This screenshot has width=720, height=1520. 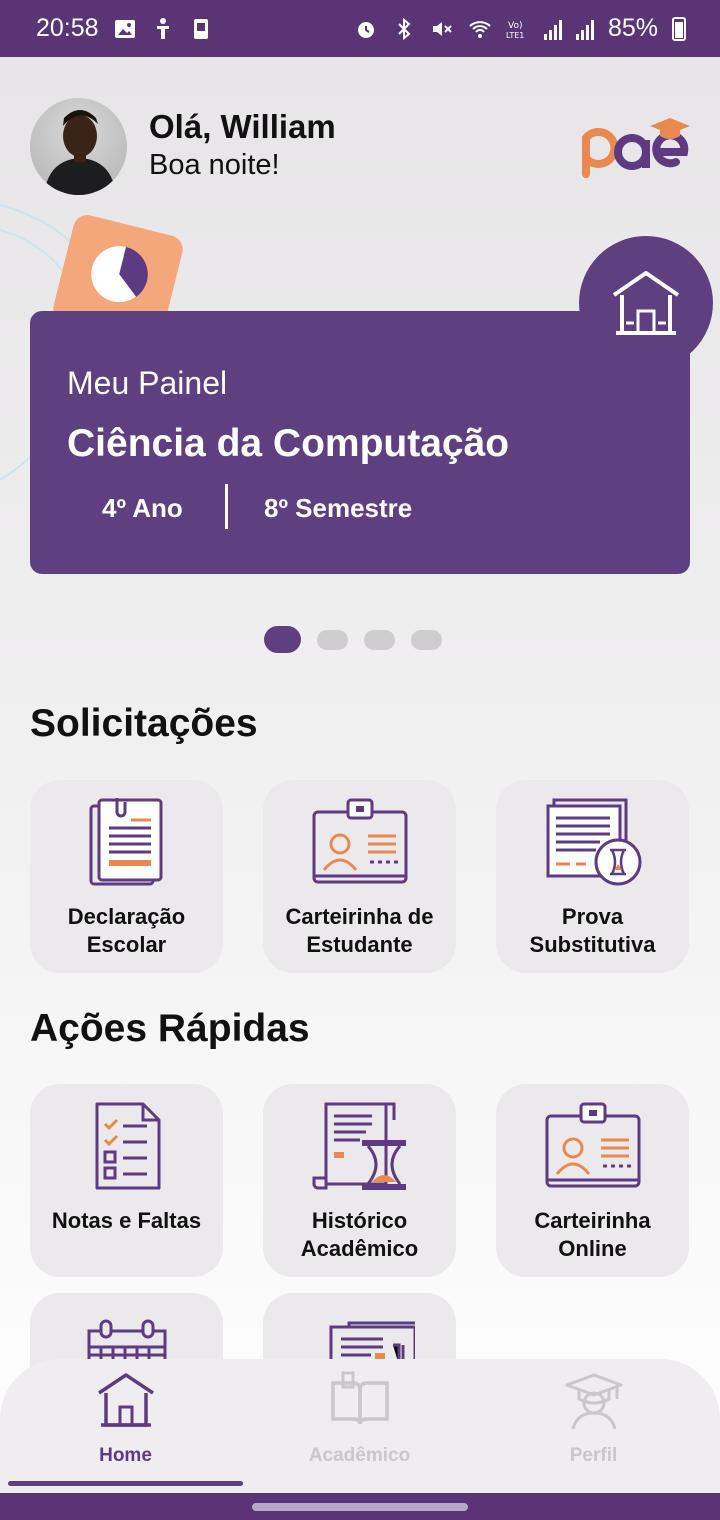 What do you see at coordinates (593, 1455) in the screenshot?
I see `nav-label-perfil: Perfil` at bounding box center [593, 1455].